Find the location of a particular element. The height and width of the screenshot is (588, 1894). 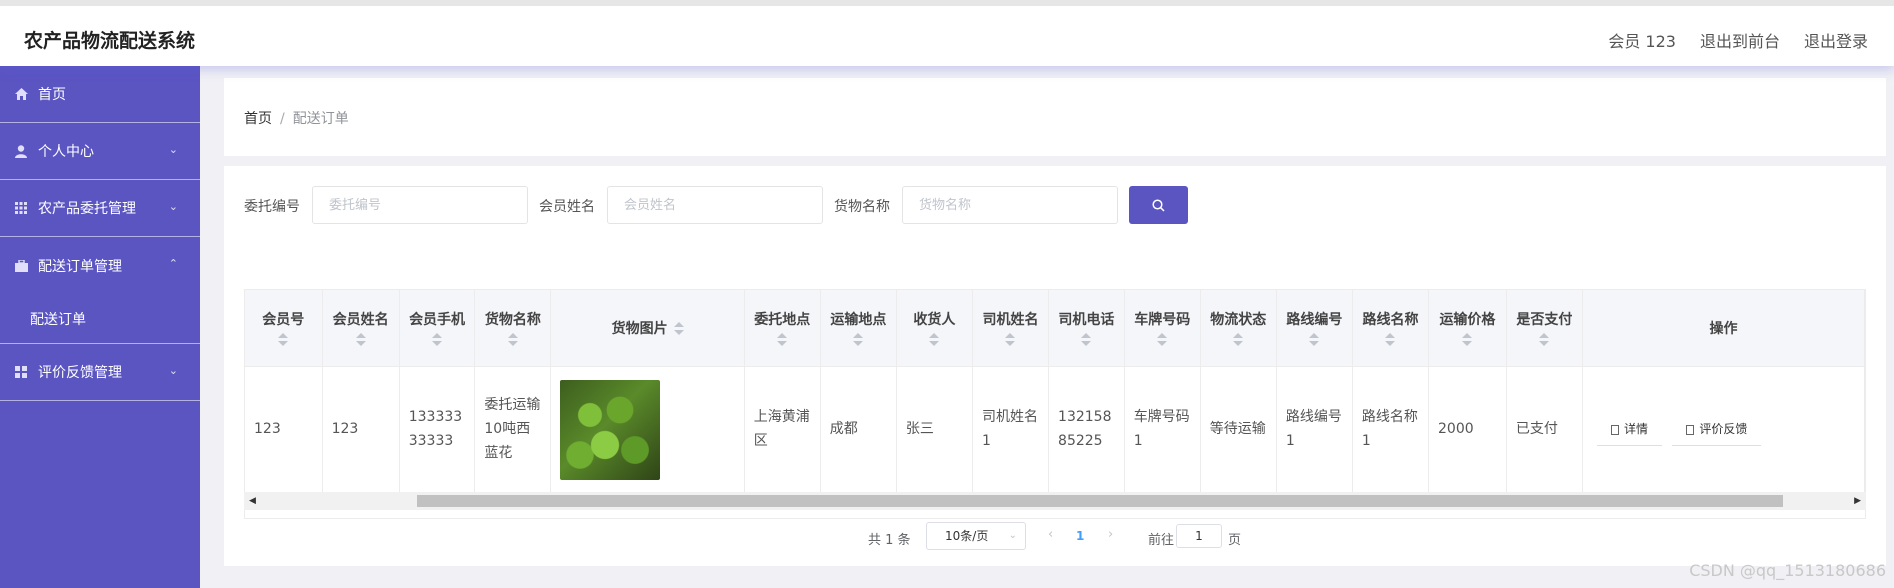

horizontal-scrollbar: ◀ ▶ is located at coordinates (1055, 501).